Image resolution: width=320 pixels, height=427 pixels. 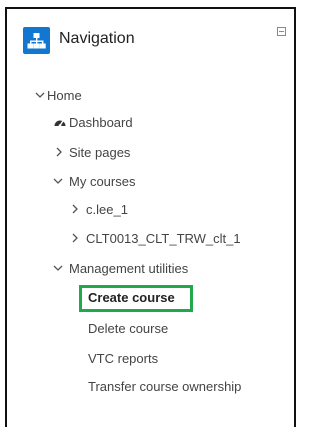 I want to click on tree-label-management-utilities: Management utilities, so click(x=129, y=268).